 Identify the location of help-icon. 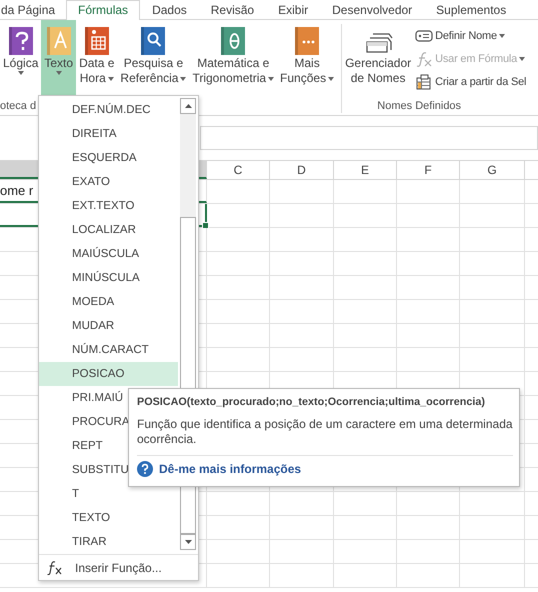
(145, 469).